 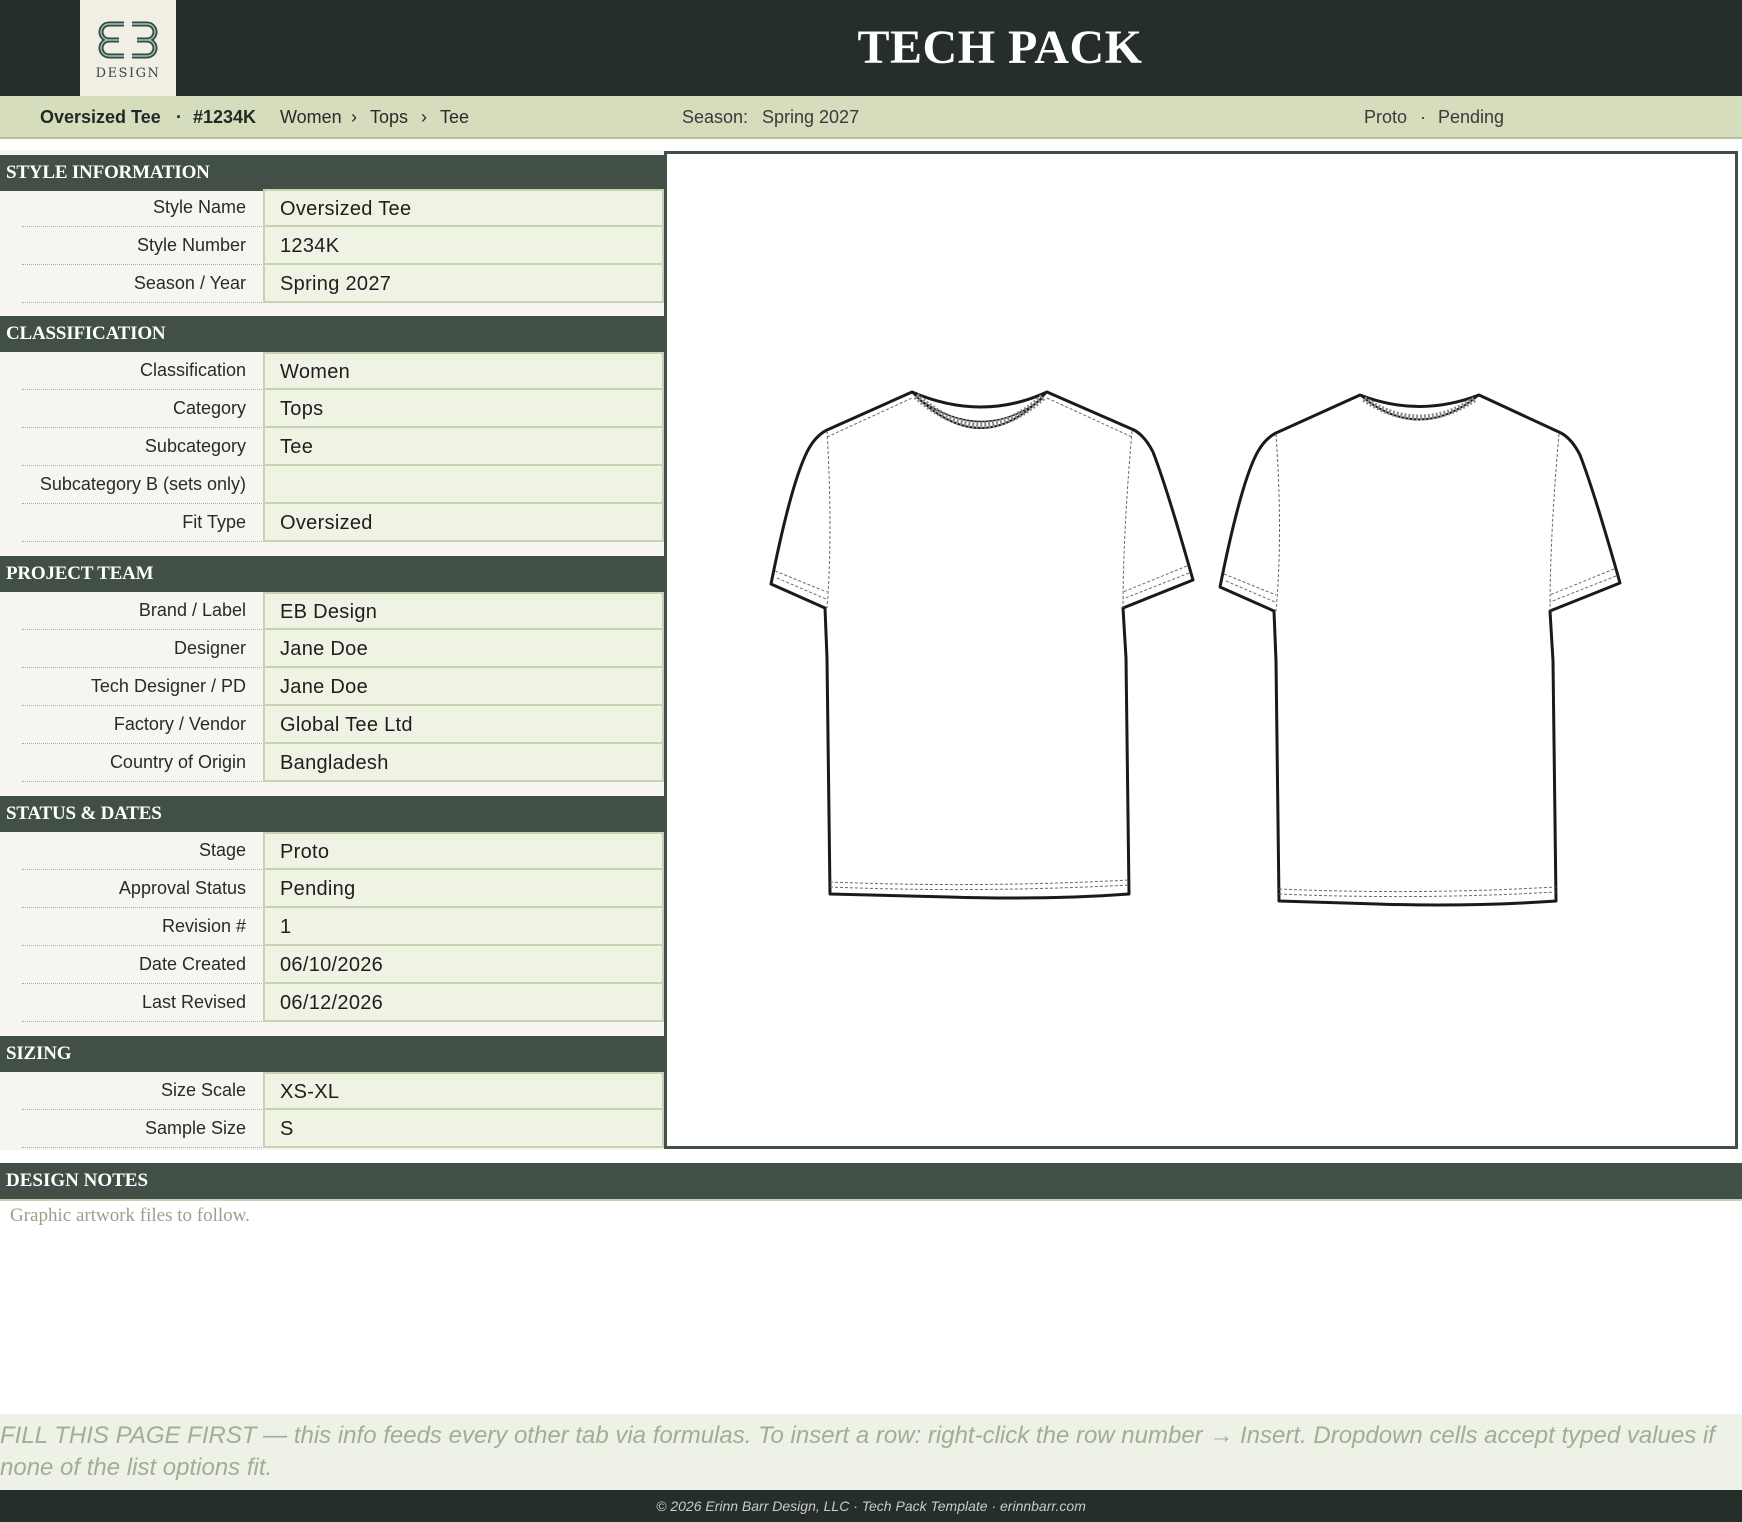 I want to click on header-bar: DESIGN TECH PACK, so click(x=871, y=48).